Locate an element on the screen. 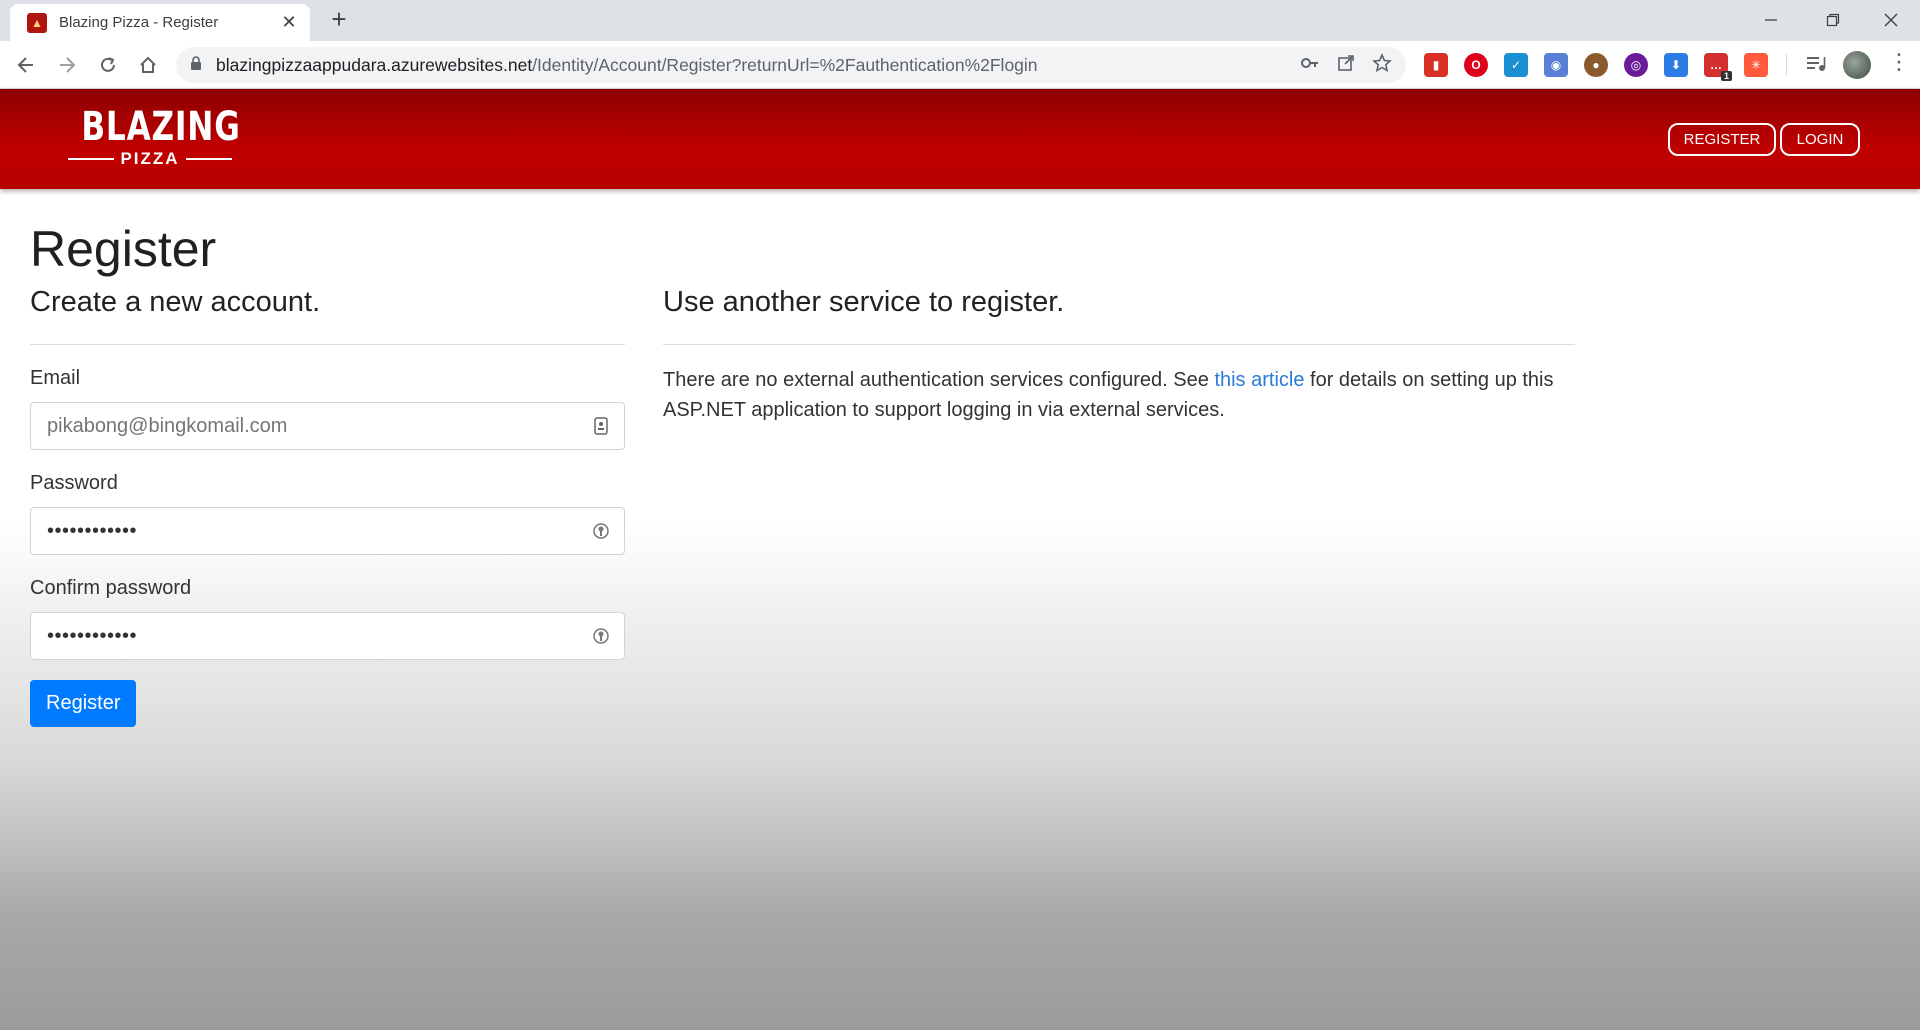 The width and height of the screenshot is (1920, 1030). blazing-pizza-logo: BLAZING PIZZA is located at coordinates (151, 138).